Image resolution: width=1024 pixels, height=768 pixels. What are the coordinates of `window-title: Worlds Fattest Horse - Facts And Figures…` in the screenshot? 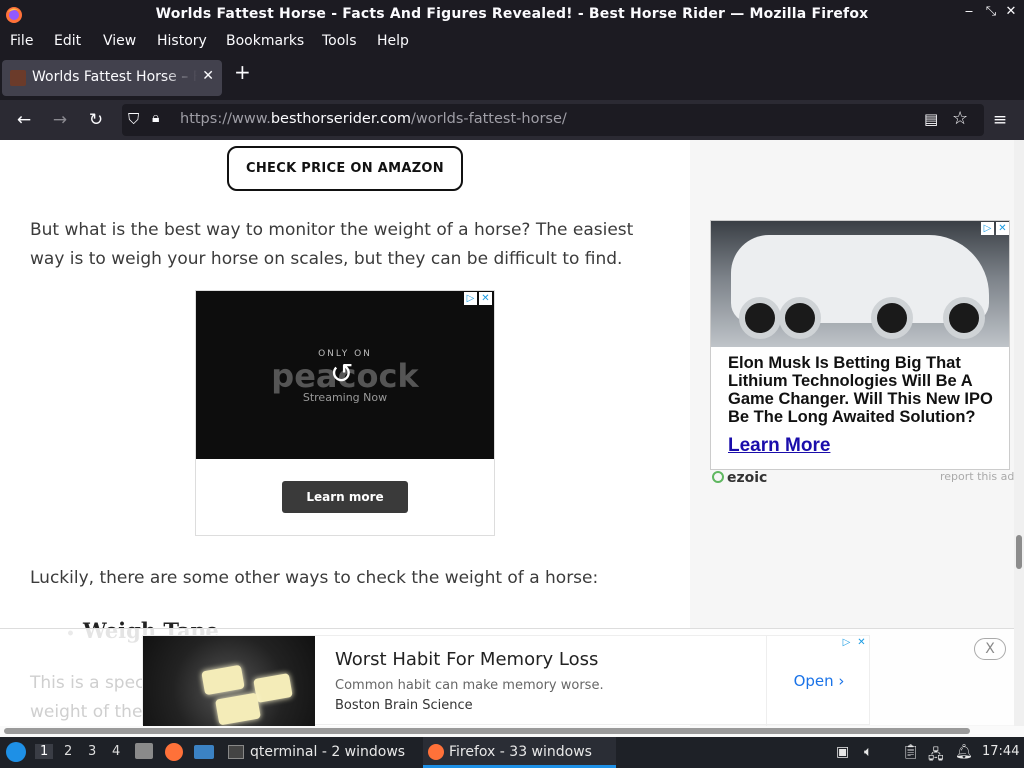 It's located at (512, 14).